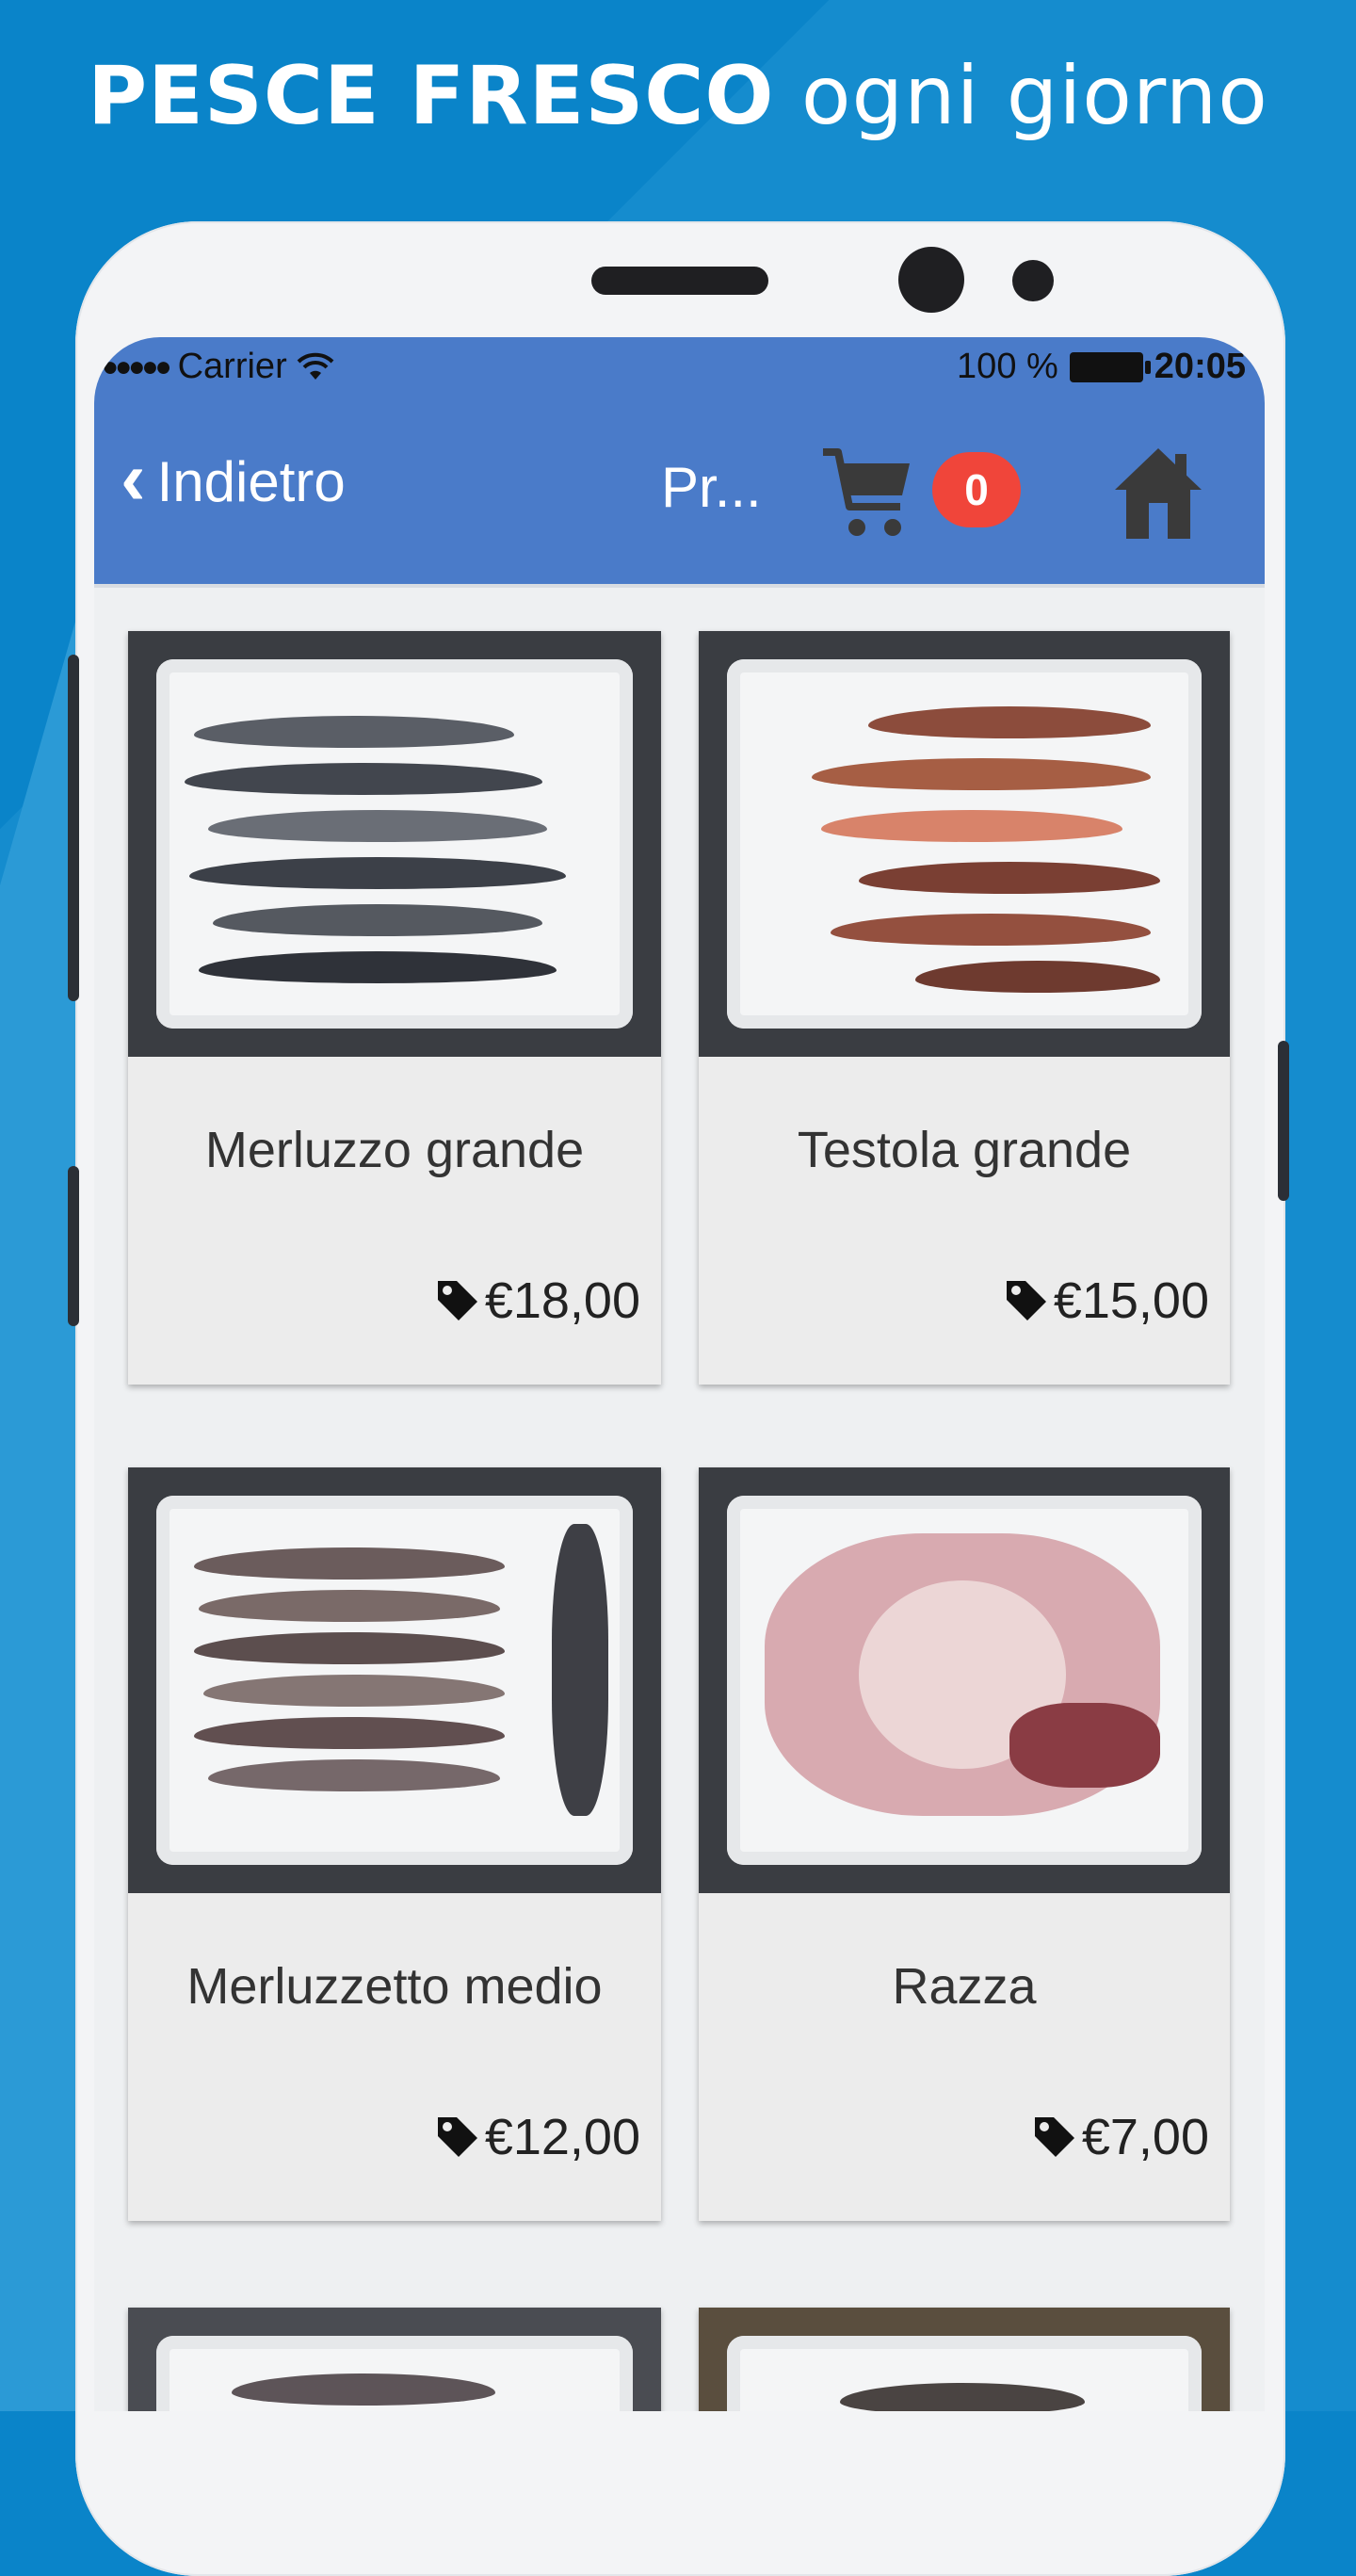 The width and height of the screenshot is (1356, 2576). Describe the element at coordinates (562, 2137) in the screenshot. I see `price-value: €12,00` at that location.